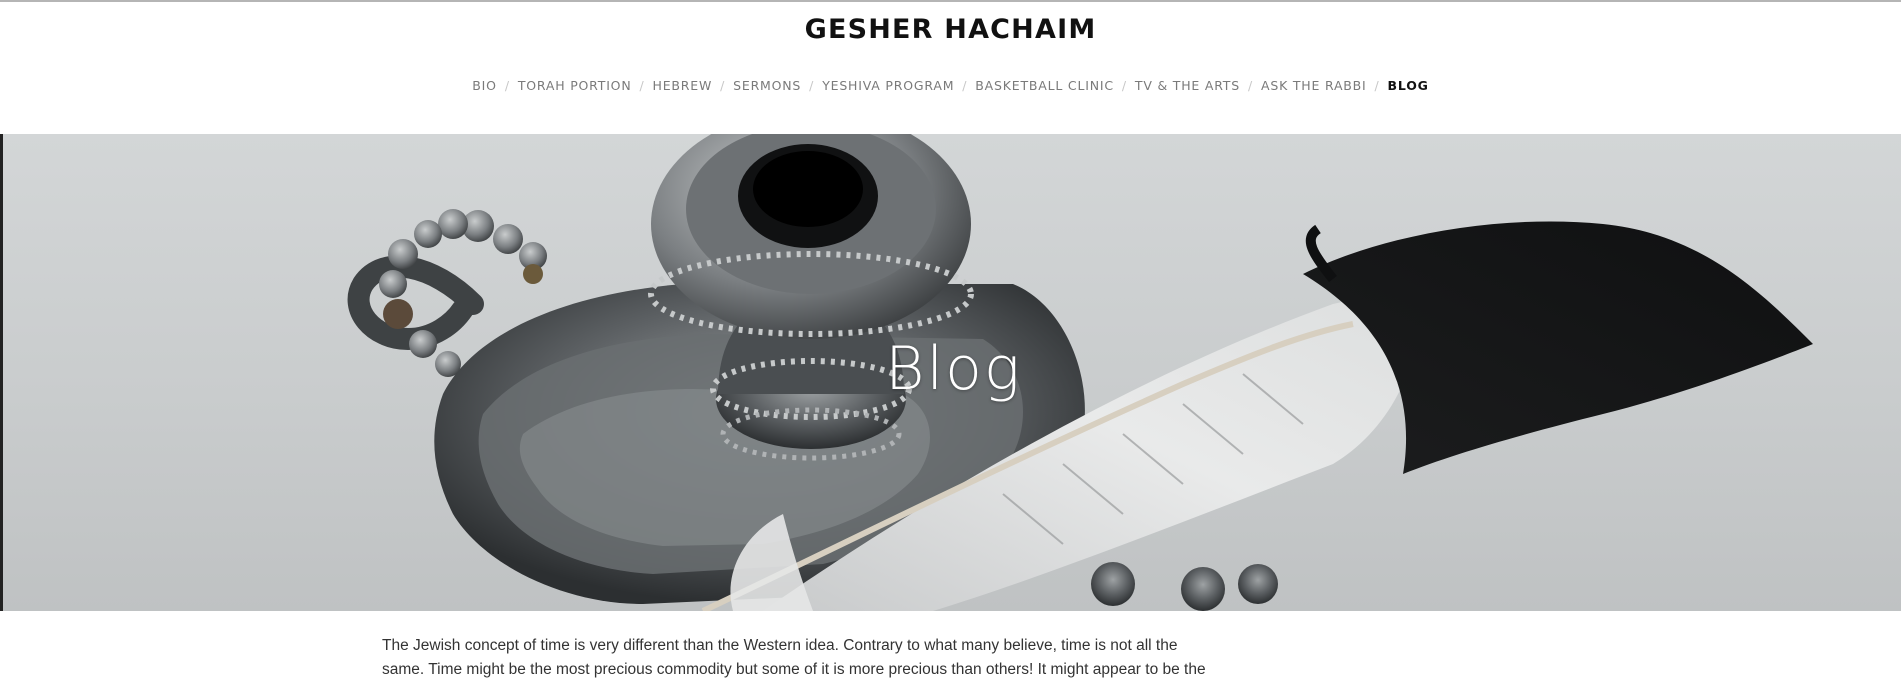  I want to click on nav-item-tv-and-the-arts: TV & THE ARTS, so click(1187, 85).